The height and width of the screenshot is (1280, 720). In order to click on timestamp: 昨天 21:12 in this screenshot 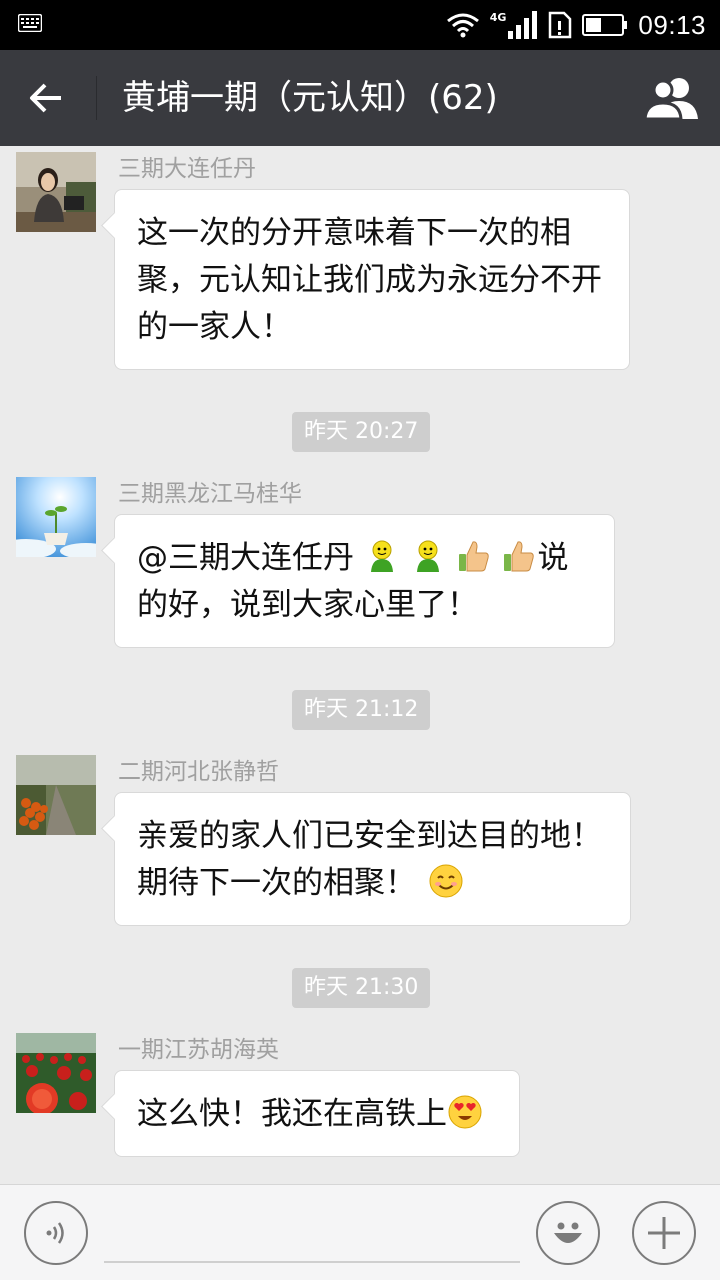, I will do `click(361, 710)`.